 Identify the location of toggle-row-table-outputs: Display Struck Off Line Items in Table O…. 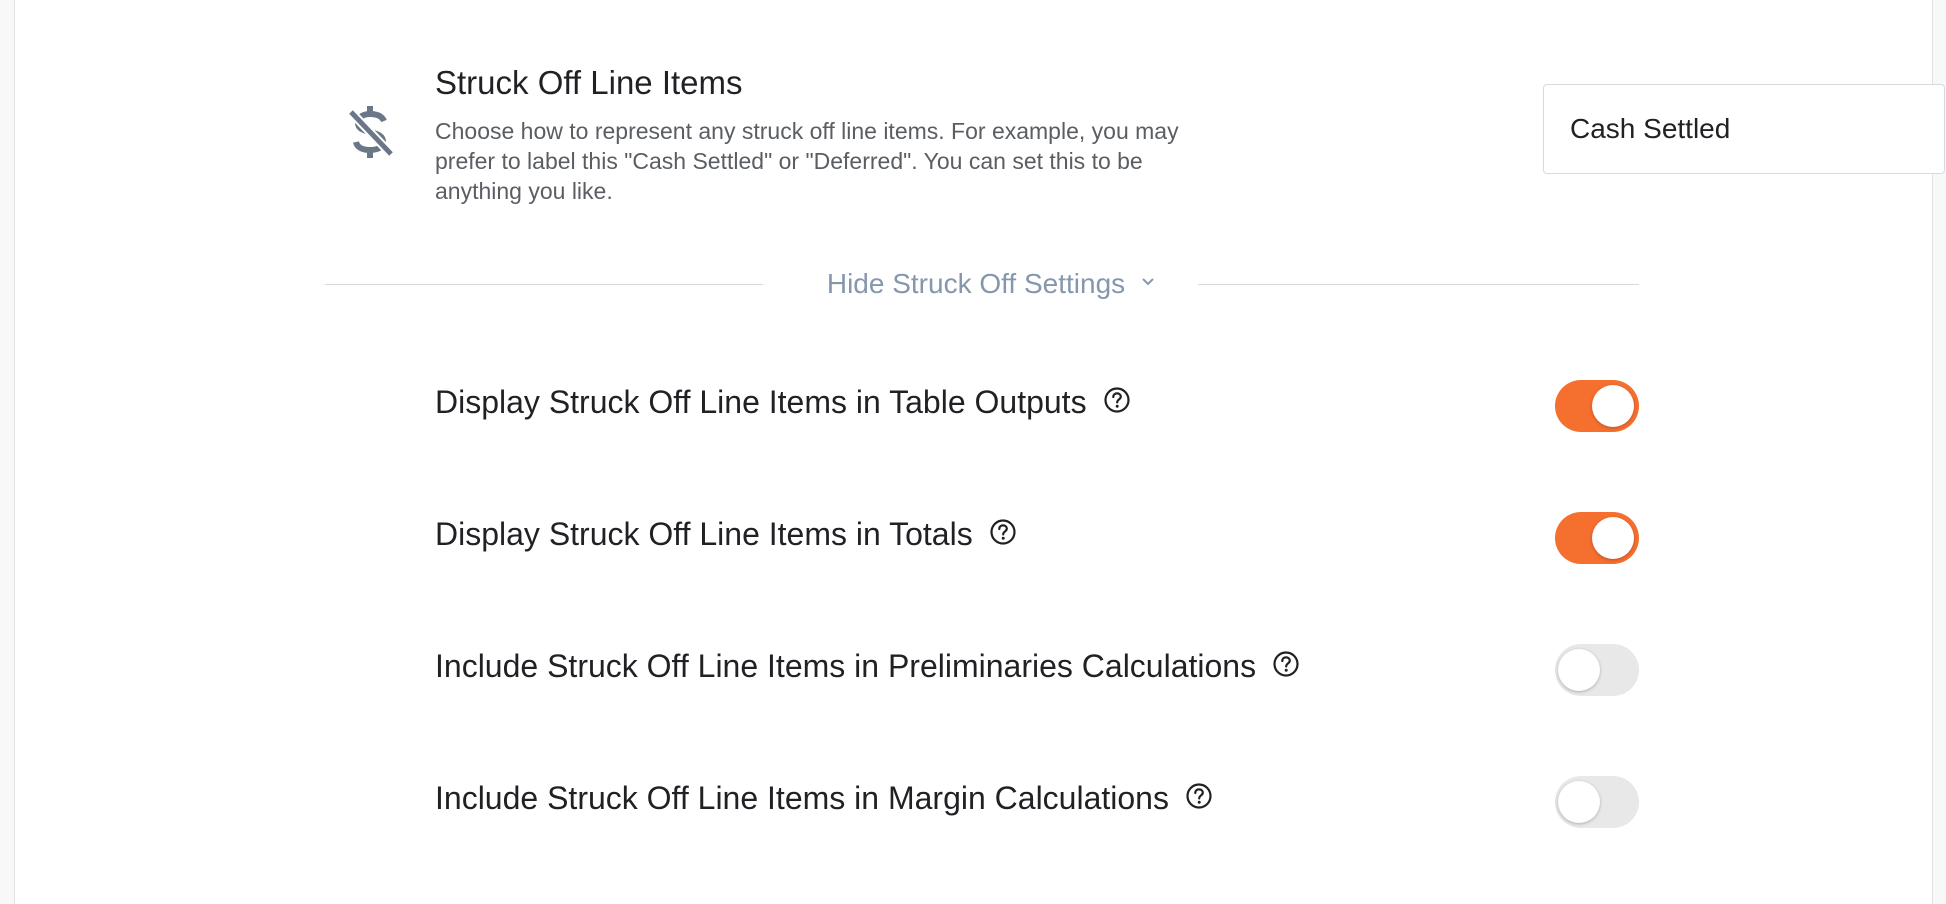
(1037, 436).